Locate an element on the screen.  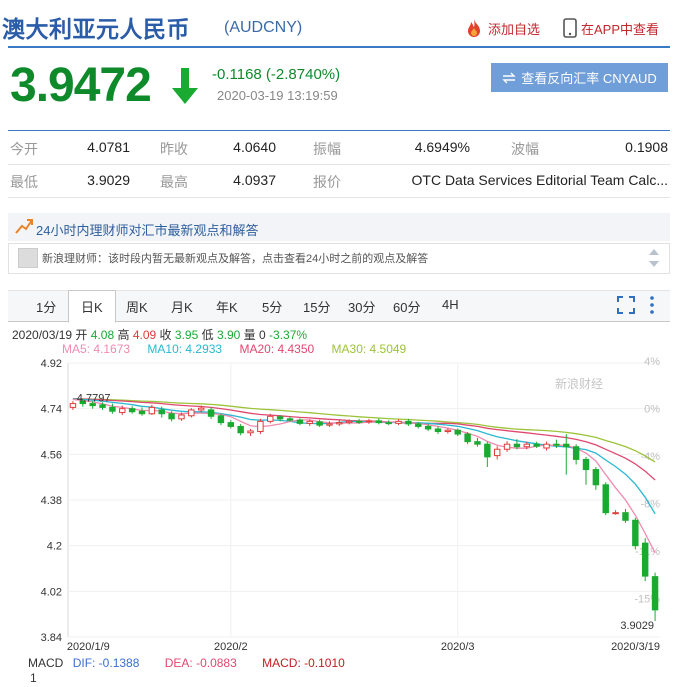
ohlc-high: 4.09 is located at coordinates (144, 335).